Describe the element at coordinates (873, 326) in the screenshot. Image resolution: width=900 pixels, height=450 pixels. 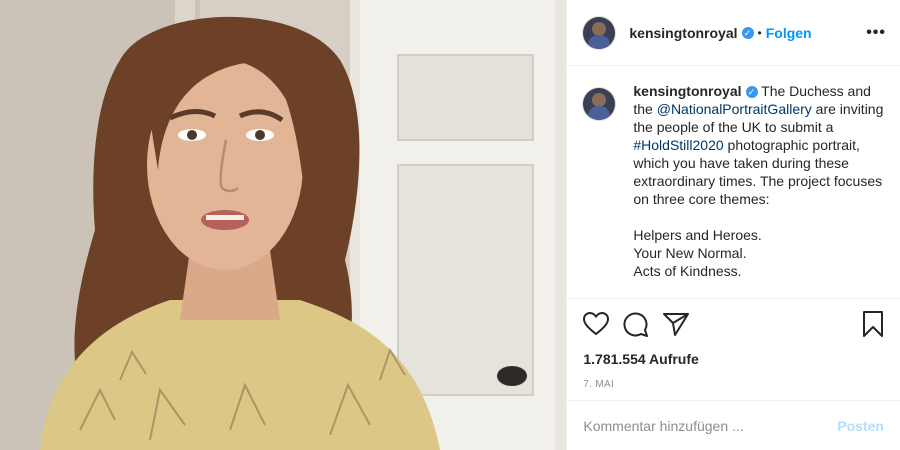
I see `bookmark-icon` at that location.